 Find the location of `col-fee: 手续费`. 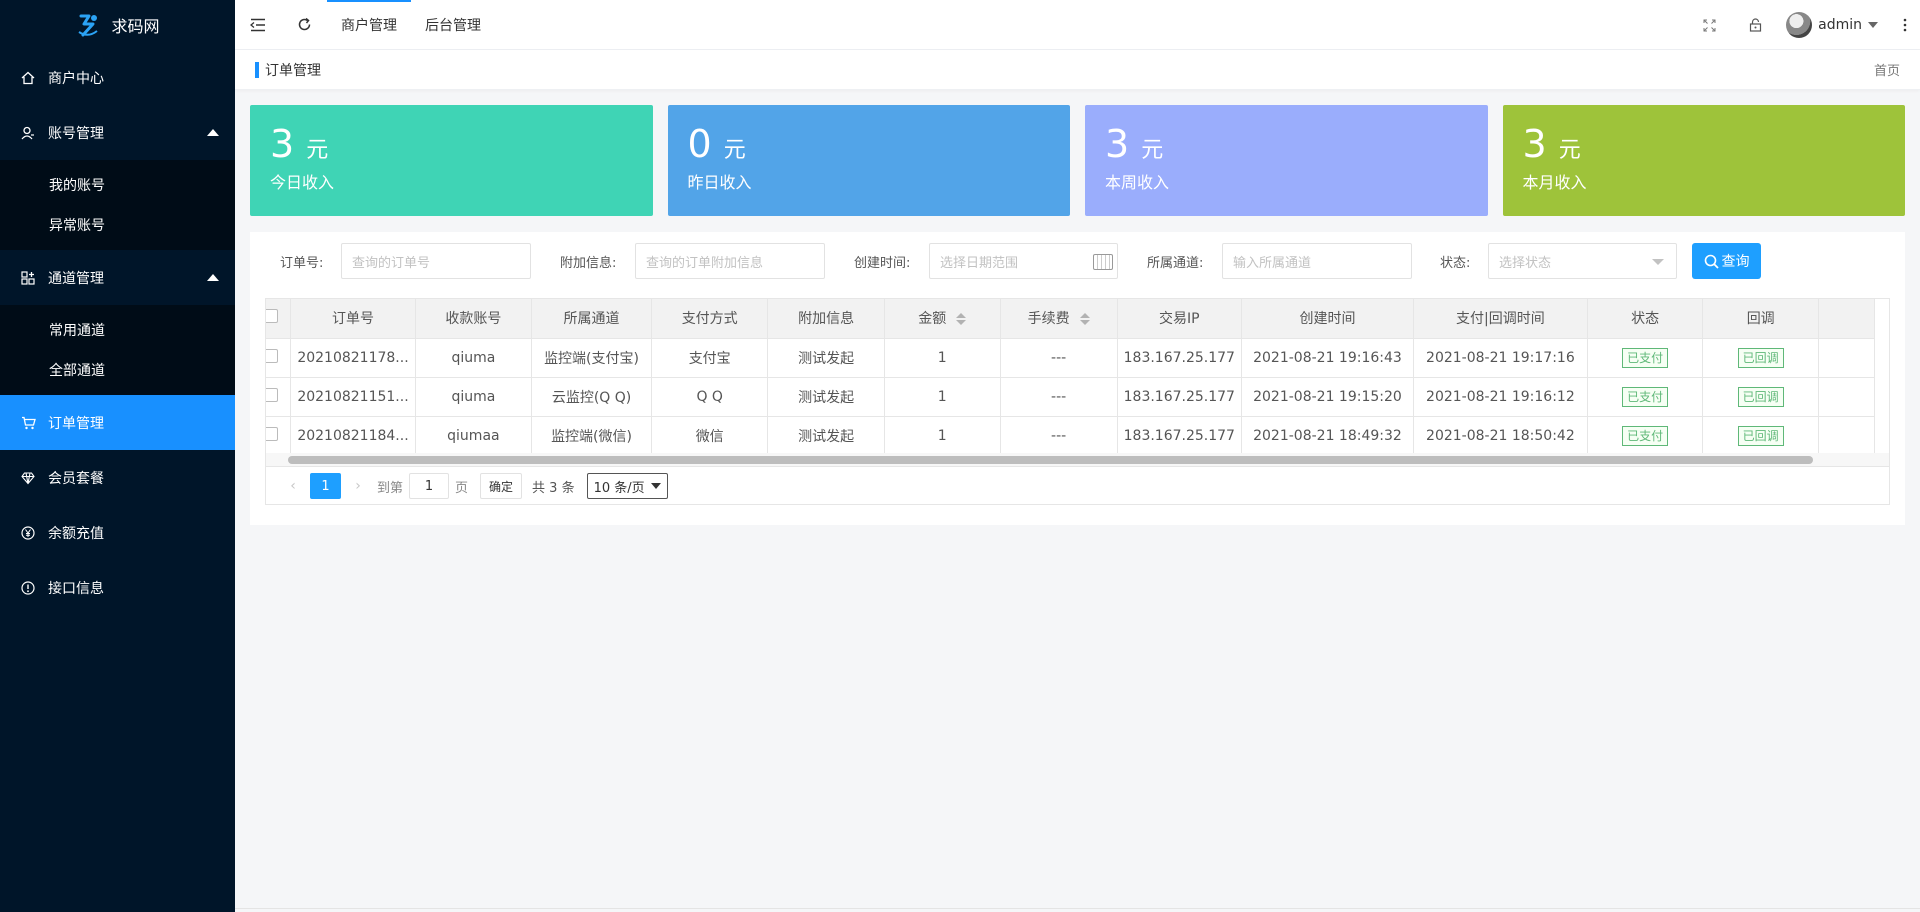

col-fee: 手续费 is located at coordinates (1059, 319).